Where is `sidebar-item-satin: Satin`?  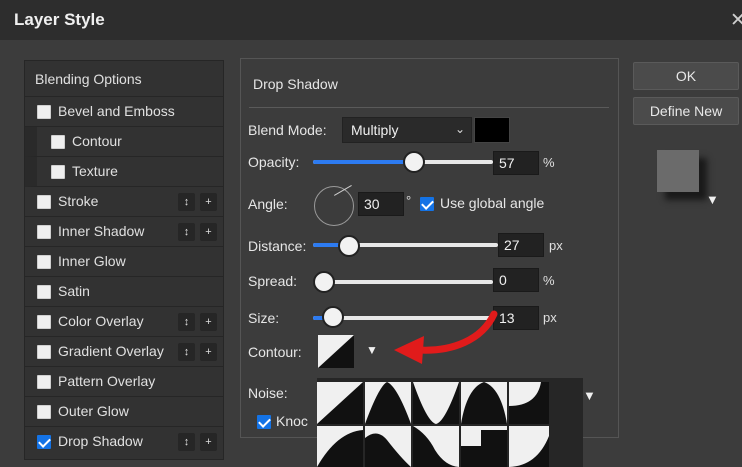
sidebar-item-satin: Satin is located at coordinates (124, 292).